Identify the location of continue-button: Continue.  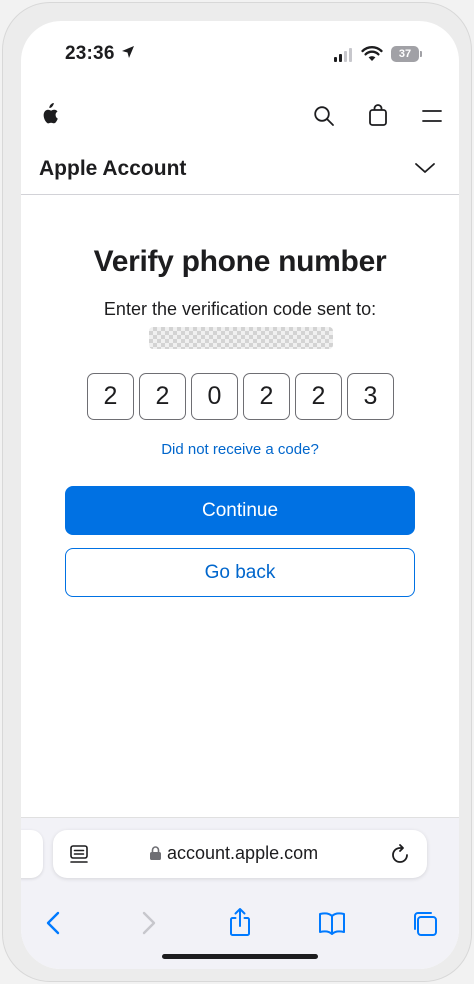
(240, 510).